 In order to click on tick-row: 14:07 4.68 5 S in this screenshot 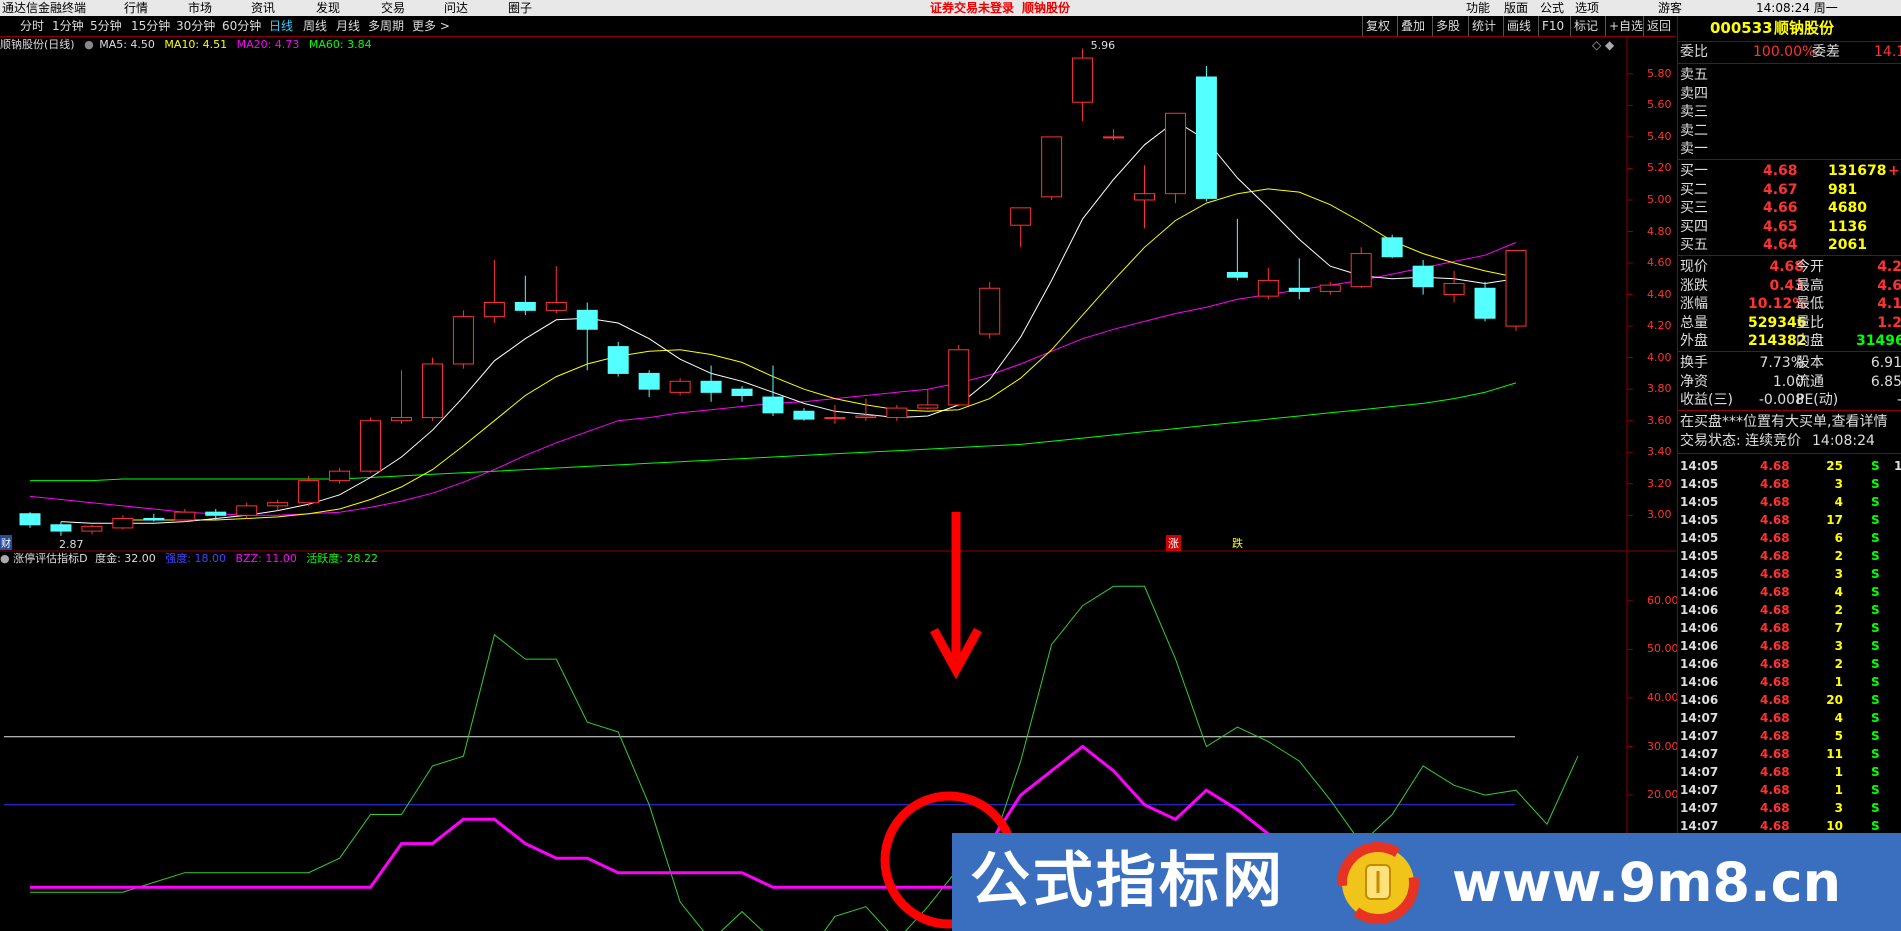, I will do `click(1789, 736)`.